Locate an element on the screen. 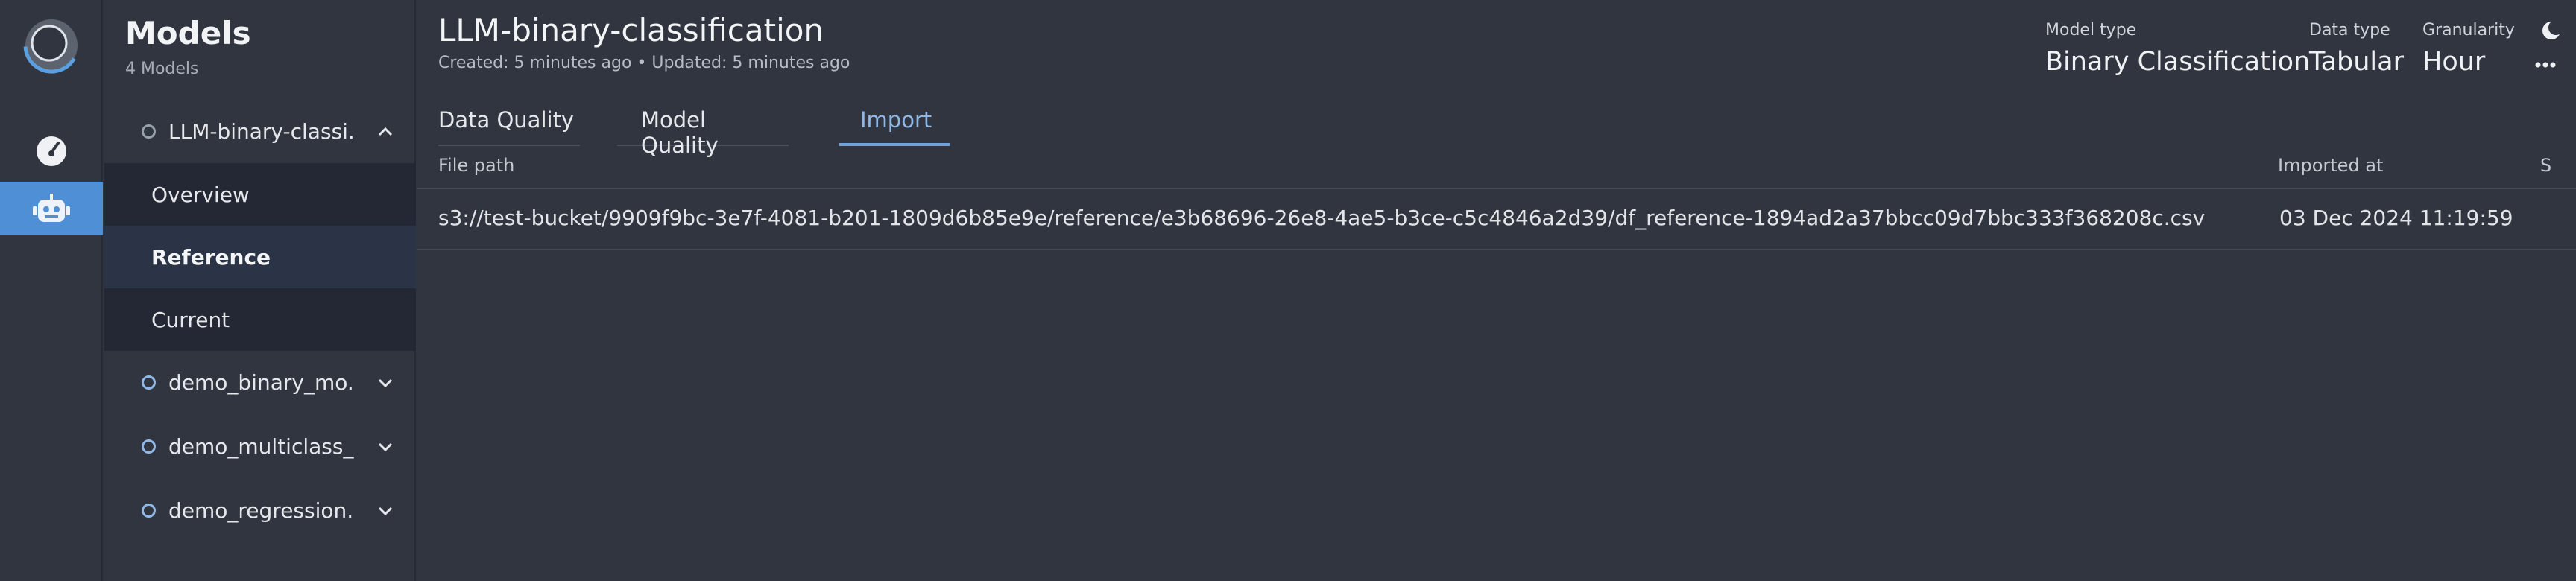  icon-rail is located at coordinates (52, 290).